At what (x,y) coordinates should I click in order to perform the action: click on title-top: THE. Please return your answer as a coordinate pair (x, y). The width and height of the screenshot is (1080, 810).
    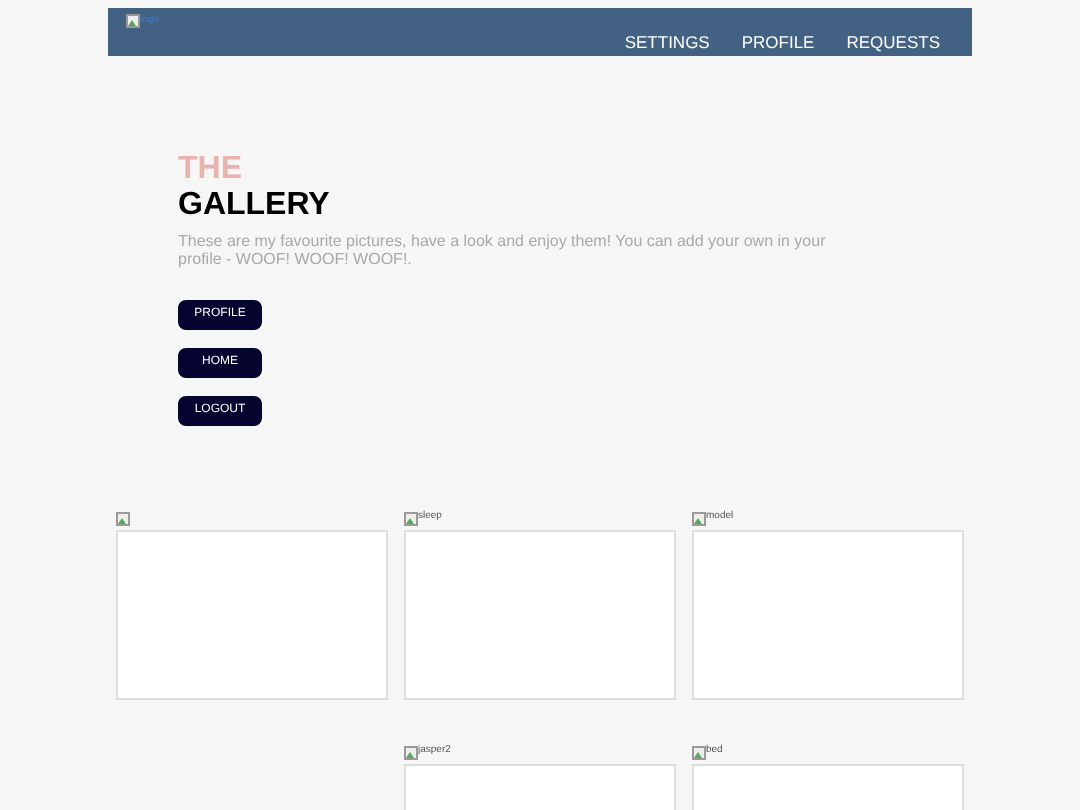
    Looking at the image, I should click on (211, 170).